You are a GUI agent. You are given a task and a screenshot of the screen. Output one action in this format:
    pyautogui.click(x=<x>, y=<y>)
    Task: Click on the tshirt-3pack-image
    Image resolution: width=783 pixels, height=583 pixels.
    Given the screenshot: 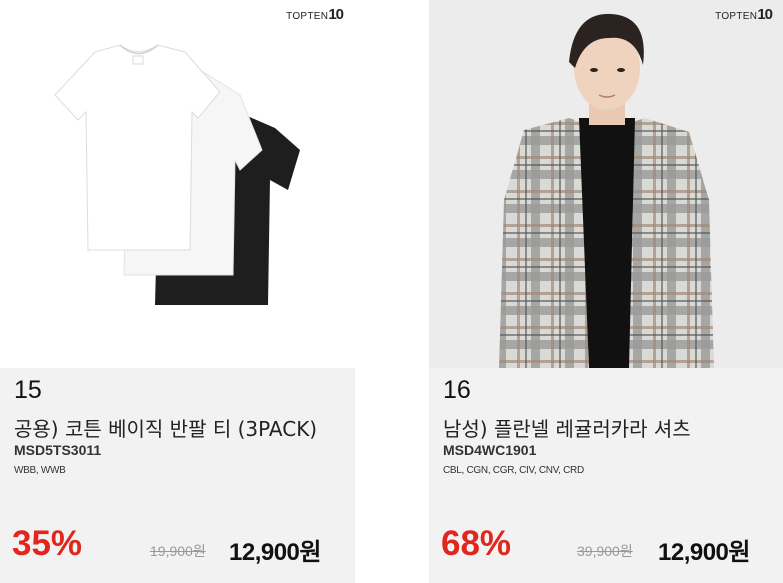 What is the action you would take?
    pyautogui.click(x=177, y=174)
    